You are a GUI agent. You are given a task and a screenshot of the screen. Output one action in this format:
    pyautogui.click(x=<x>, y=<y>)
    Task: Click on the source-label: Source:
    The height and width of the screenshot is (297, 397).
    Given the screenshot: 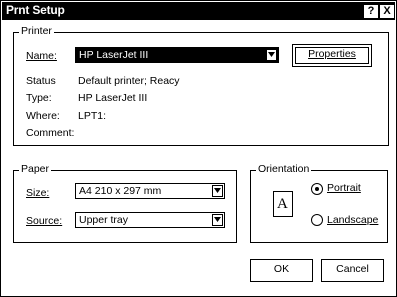 What is the action you would take?
    pyautogui.click(x=44, y=221)
    